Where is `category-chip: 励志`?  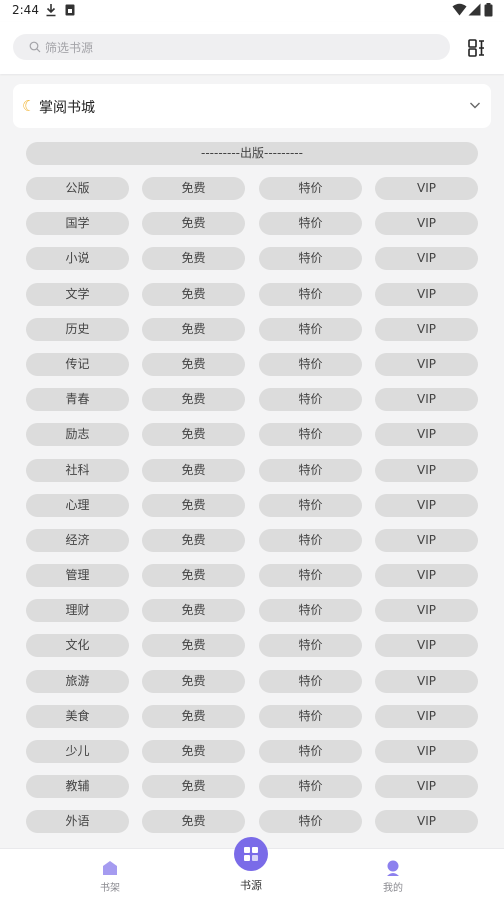 category-chip: 励志 is located at coordinates (77, 435).